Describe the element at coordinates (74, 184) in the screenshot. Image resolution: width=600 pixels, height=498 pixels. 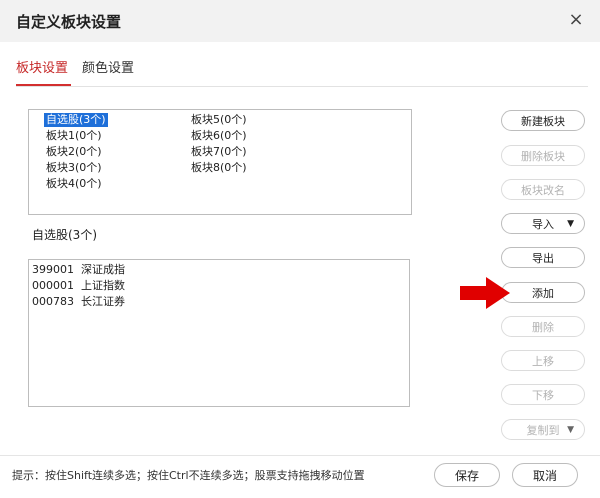
I see `board-item-4: 板块4(0个)` at that location.